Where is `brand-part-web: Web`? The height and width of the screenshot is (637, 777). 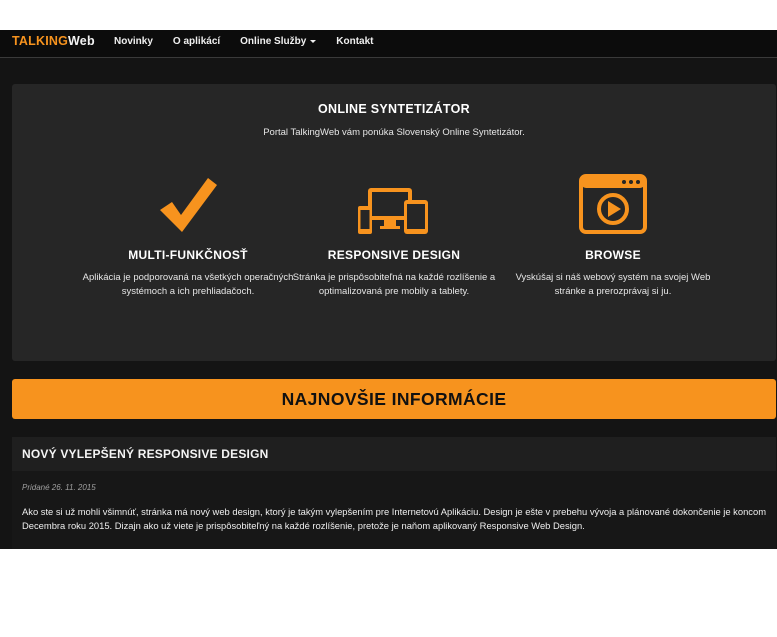
brand-part-web: Web is located at coordinates (81, 41).